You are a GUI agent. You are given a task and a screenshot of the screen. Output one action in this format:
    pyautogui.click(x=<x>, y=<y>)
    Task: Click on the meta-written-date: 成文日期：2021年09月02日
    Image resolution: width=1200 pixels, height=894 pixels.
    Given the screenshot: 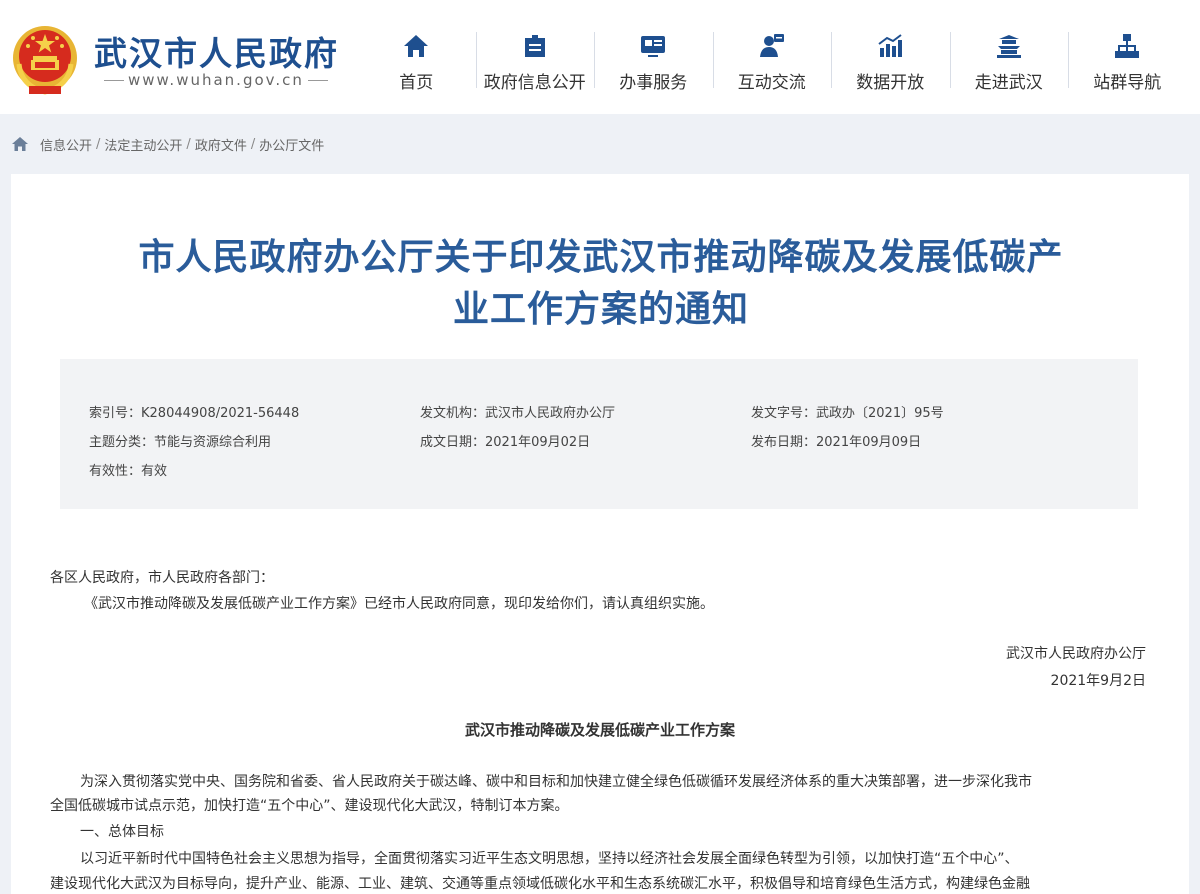 What is the action you would take?
    pyautogui.click(x=505, y=440)
    